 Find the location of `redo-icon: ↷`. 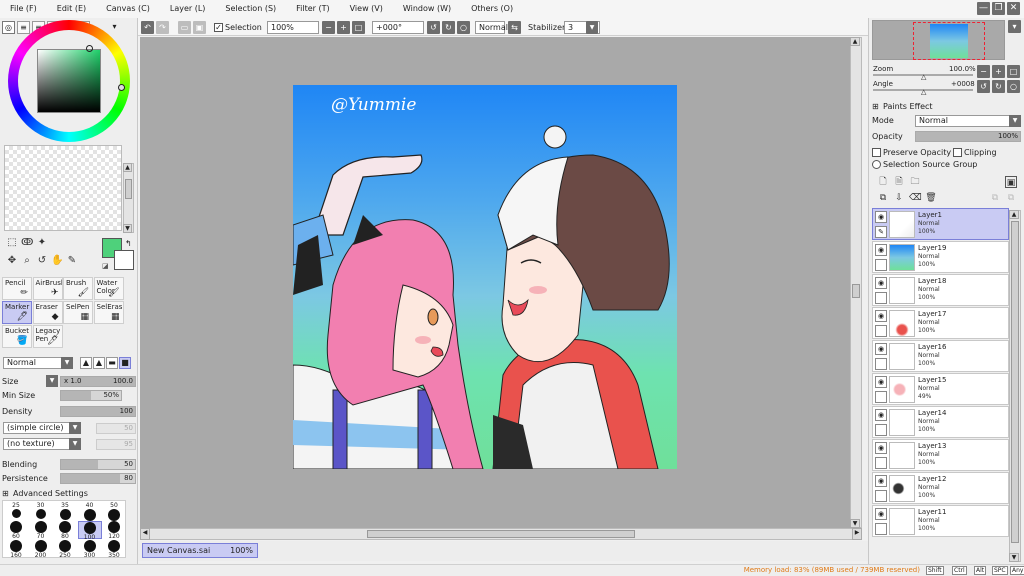

redo-icon: ↷ is located at coordinates (162, 27).